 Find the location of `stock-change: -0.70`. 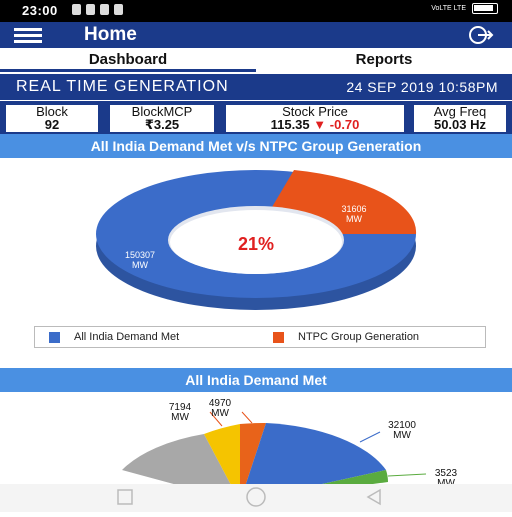

stock-change: -0.70 is located at coordinates (344, 124).